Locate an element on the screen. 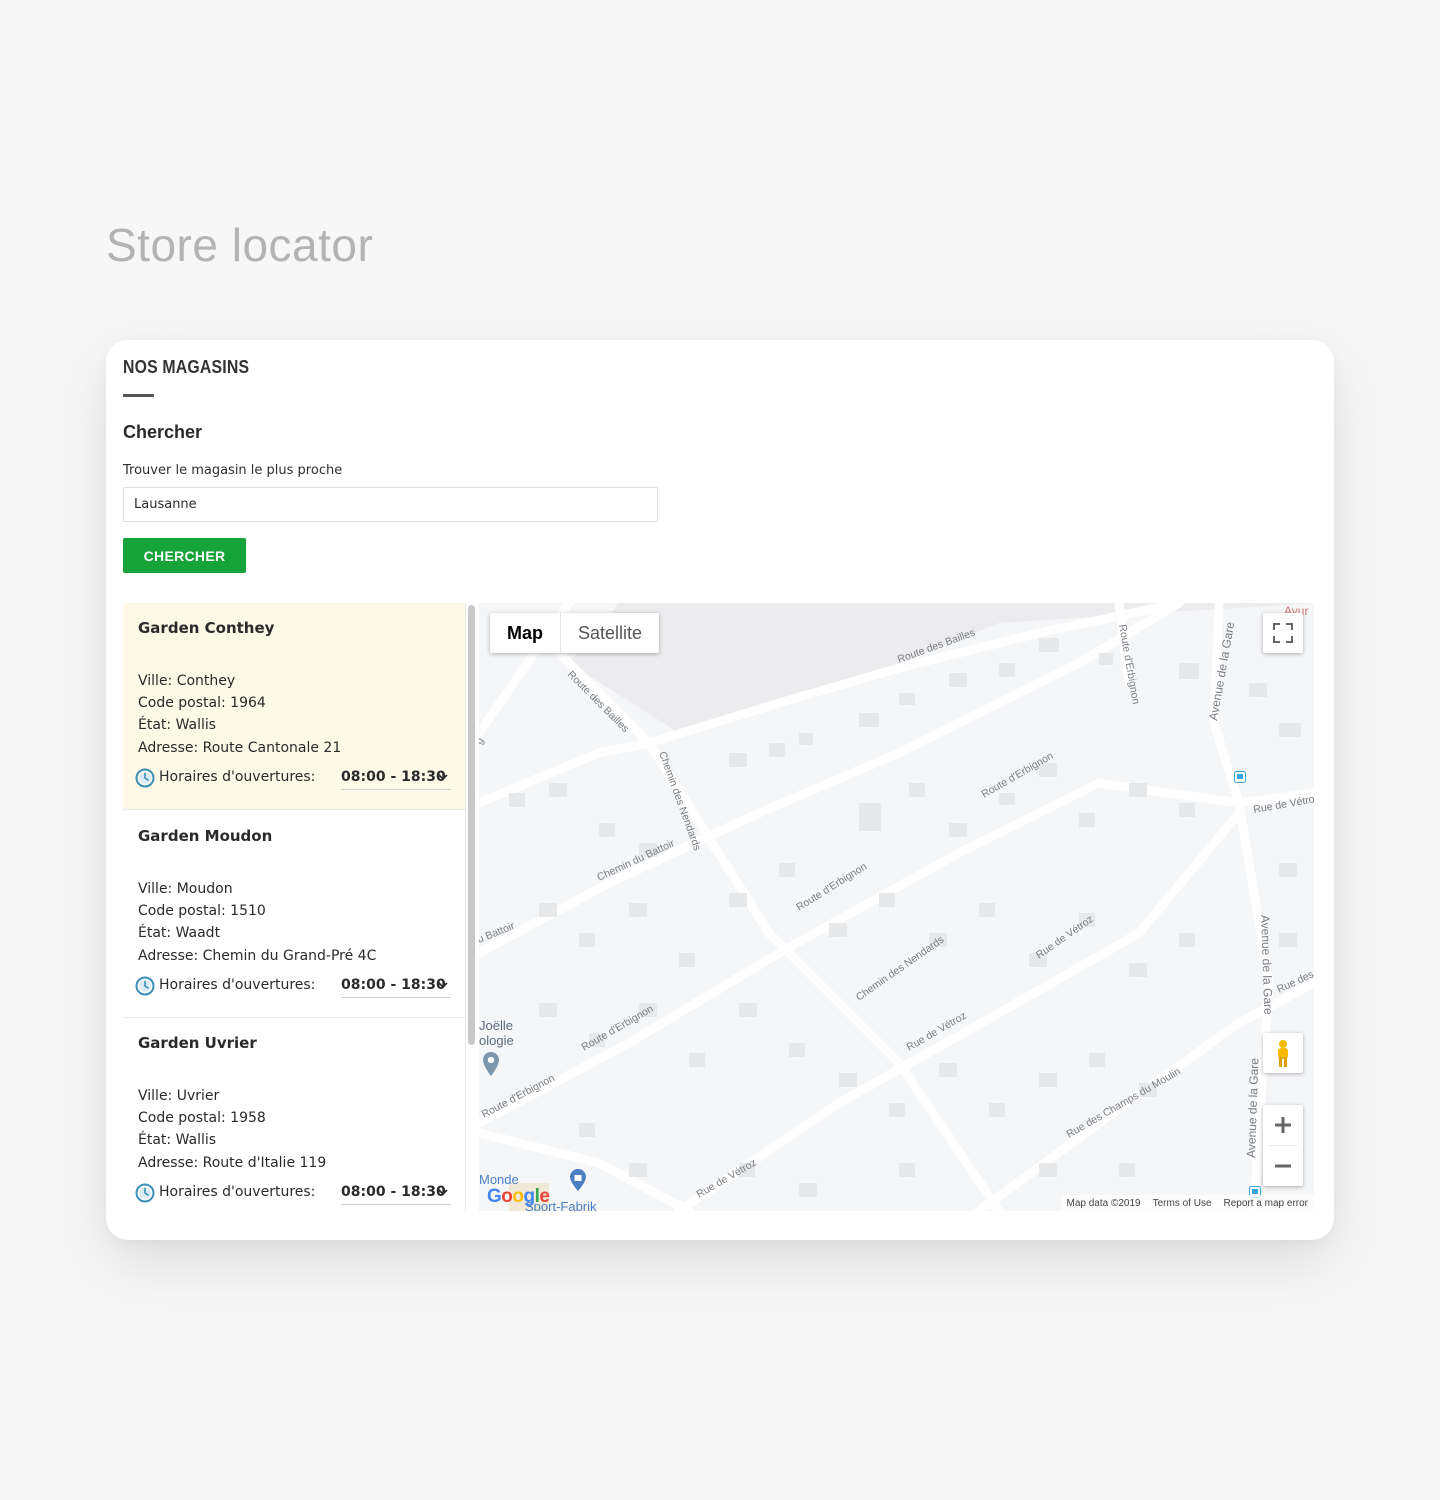 The image size is (1440, 1500). store-city: Ville: Moudon is located at coordinates (185, 889).